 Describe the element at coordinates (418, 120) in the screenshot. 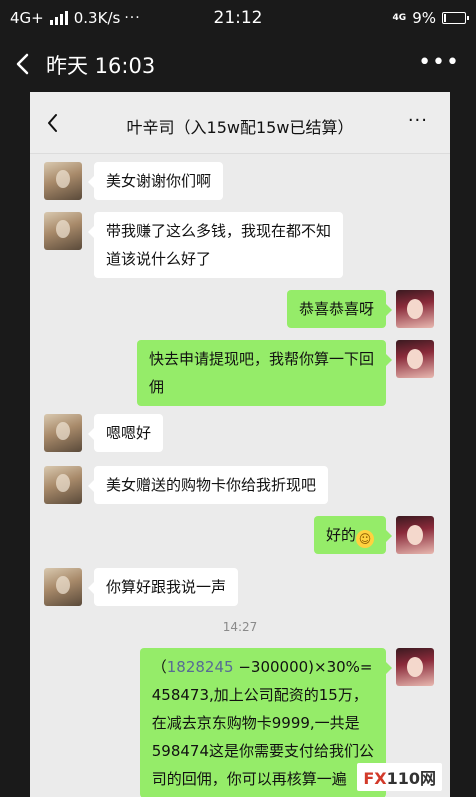

I see `chat-more-button: ···` at that location.